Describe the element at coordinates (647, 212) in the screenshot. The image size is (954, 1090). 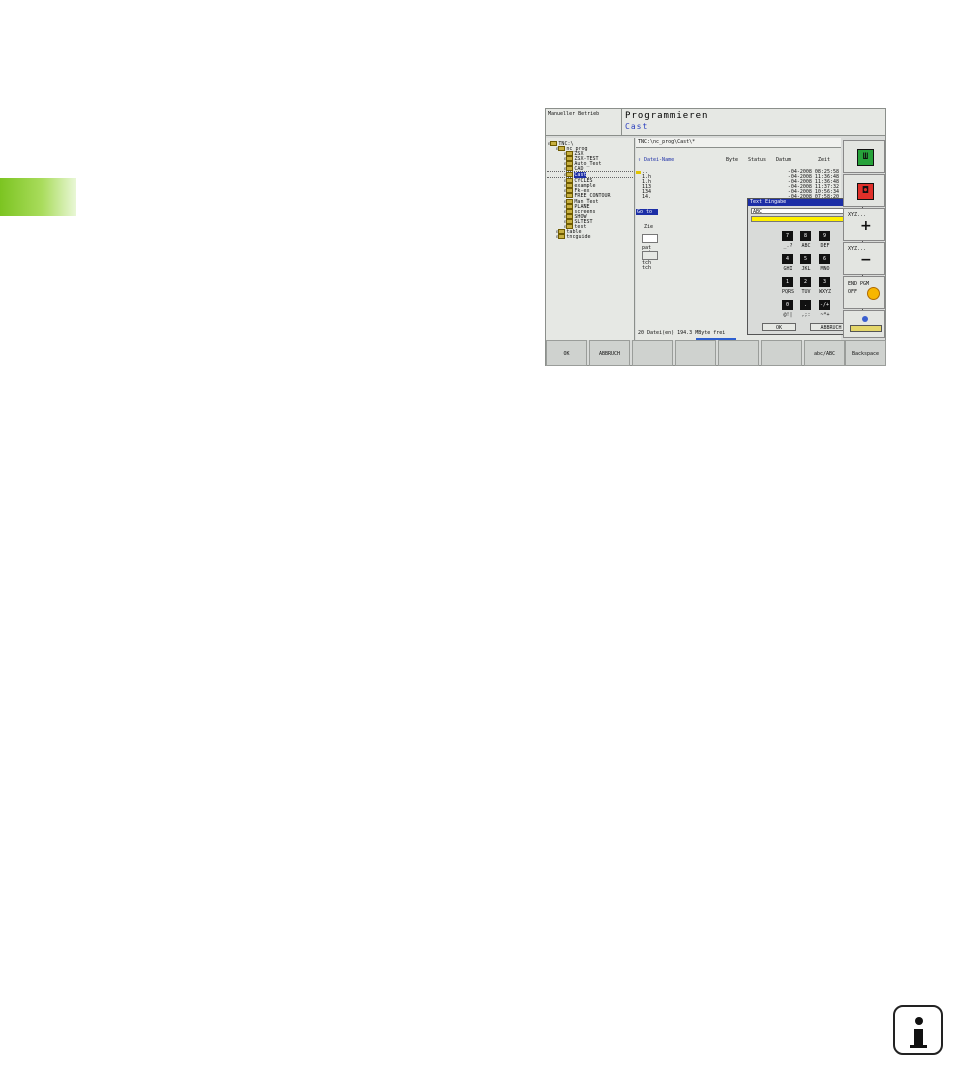
I see `goto-bar: Go to` at that location.